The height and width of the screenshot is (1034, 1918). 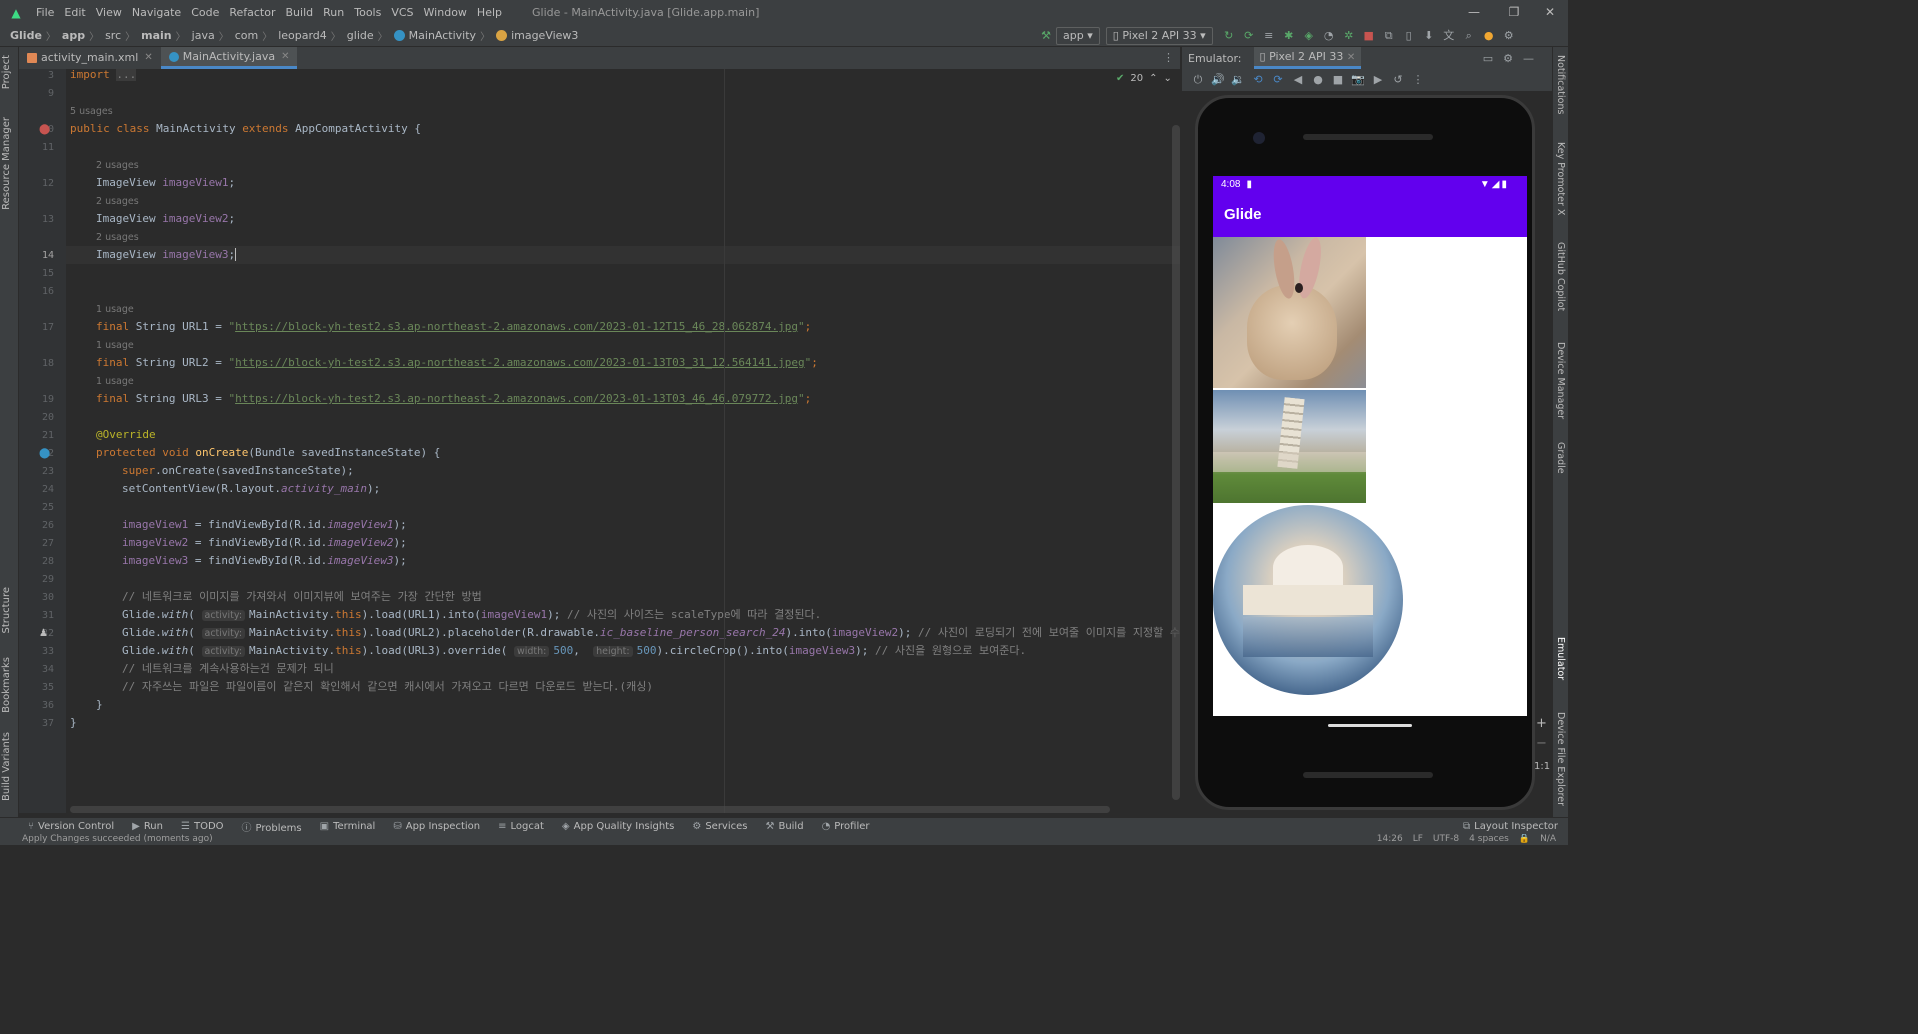 What do you see at coordinates (203, 35) in the screenshot?
I see `breadcrumb-item: java` at bounding box center [203, 35].